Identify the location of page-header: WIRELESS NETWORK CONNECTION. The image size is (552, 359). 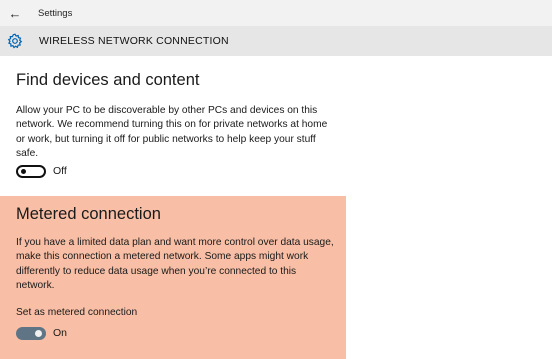
(276, 41).